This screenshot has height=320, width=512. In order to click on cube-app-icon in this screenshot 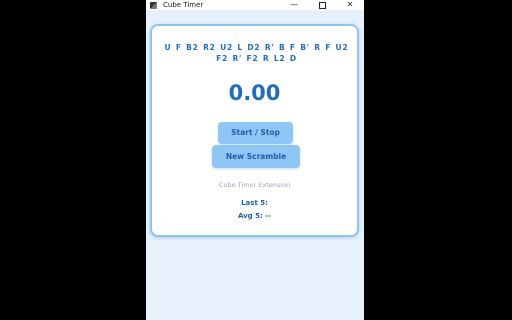, I will do `click(153, 5)`.